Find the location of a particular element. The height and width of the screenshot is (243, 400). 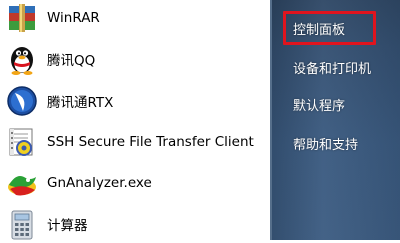

program-item-calculator: 计算器 is located at coordinates (135, 224).